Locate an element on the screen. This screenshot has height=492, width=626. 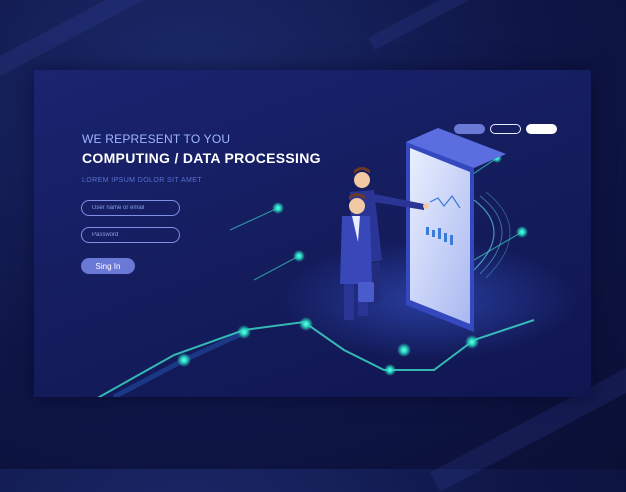
light-ray is located at coordinates (254, 219).